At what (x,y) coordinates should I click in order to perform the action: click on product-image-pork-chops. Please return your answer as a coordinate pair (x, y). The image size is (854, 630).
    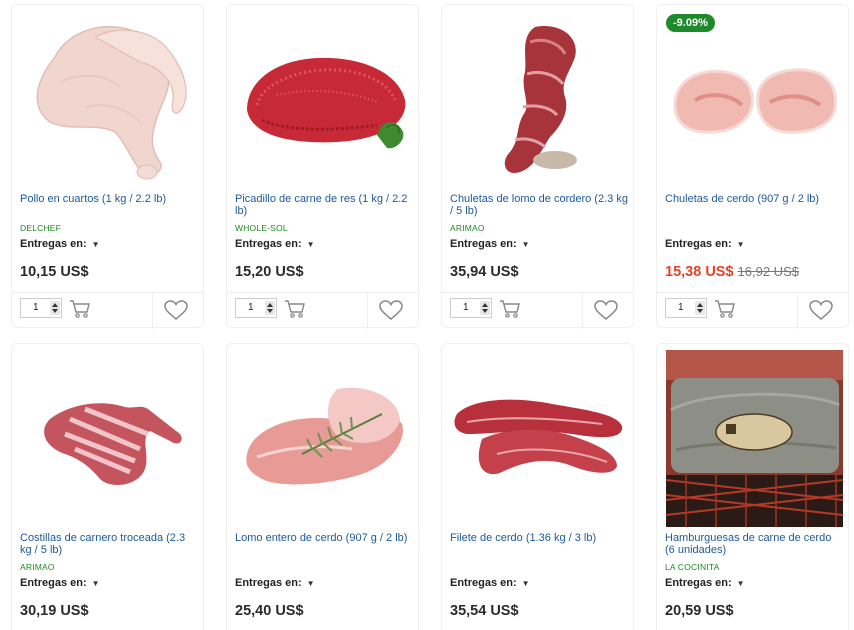
    Looking at the image, I should click on (754, 99).